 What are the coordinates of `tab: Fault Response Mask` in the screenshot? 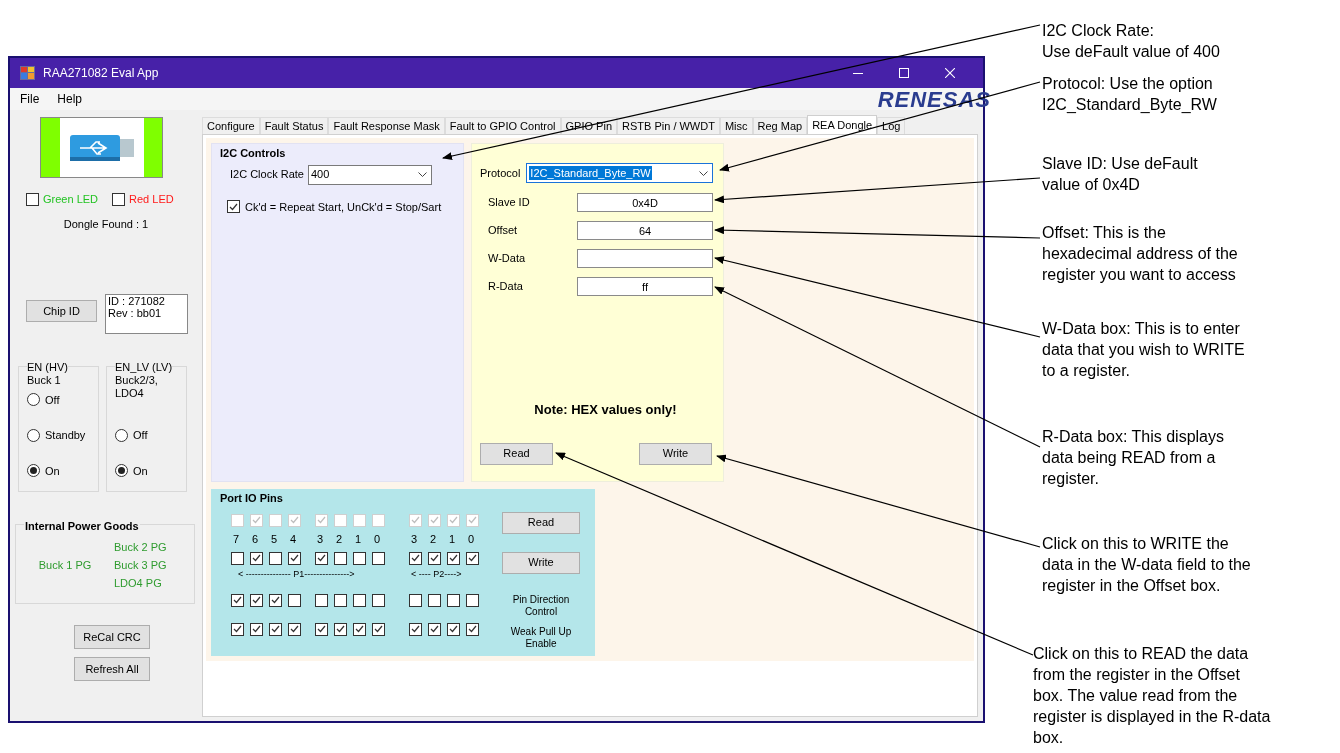 It's located at (386, 125).